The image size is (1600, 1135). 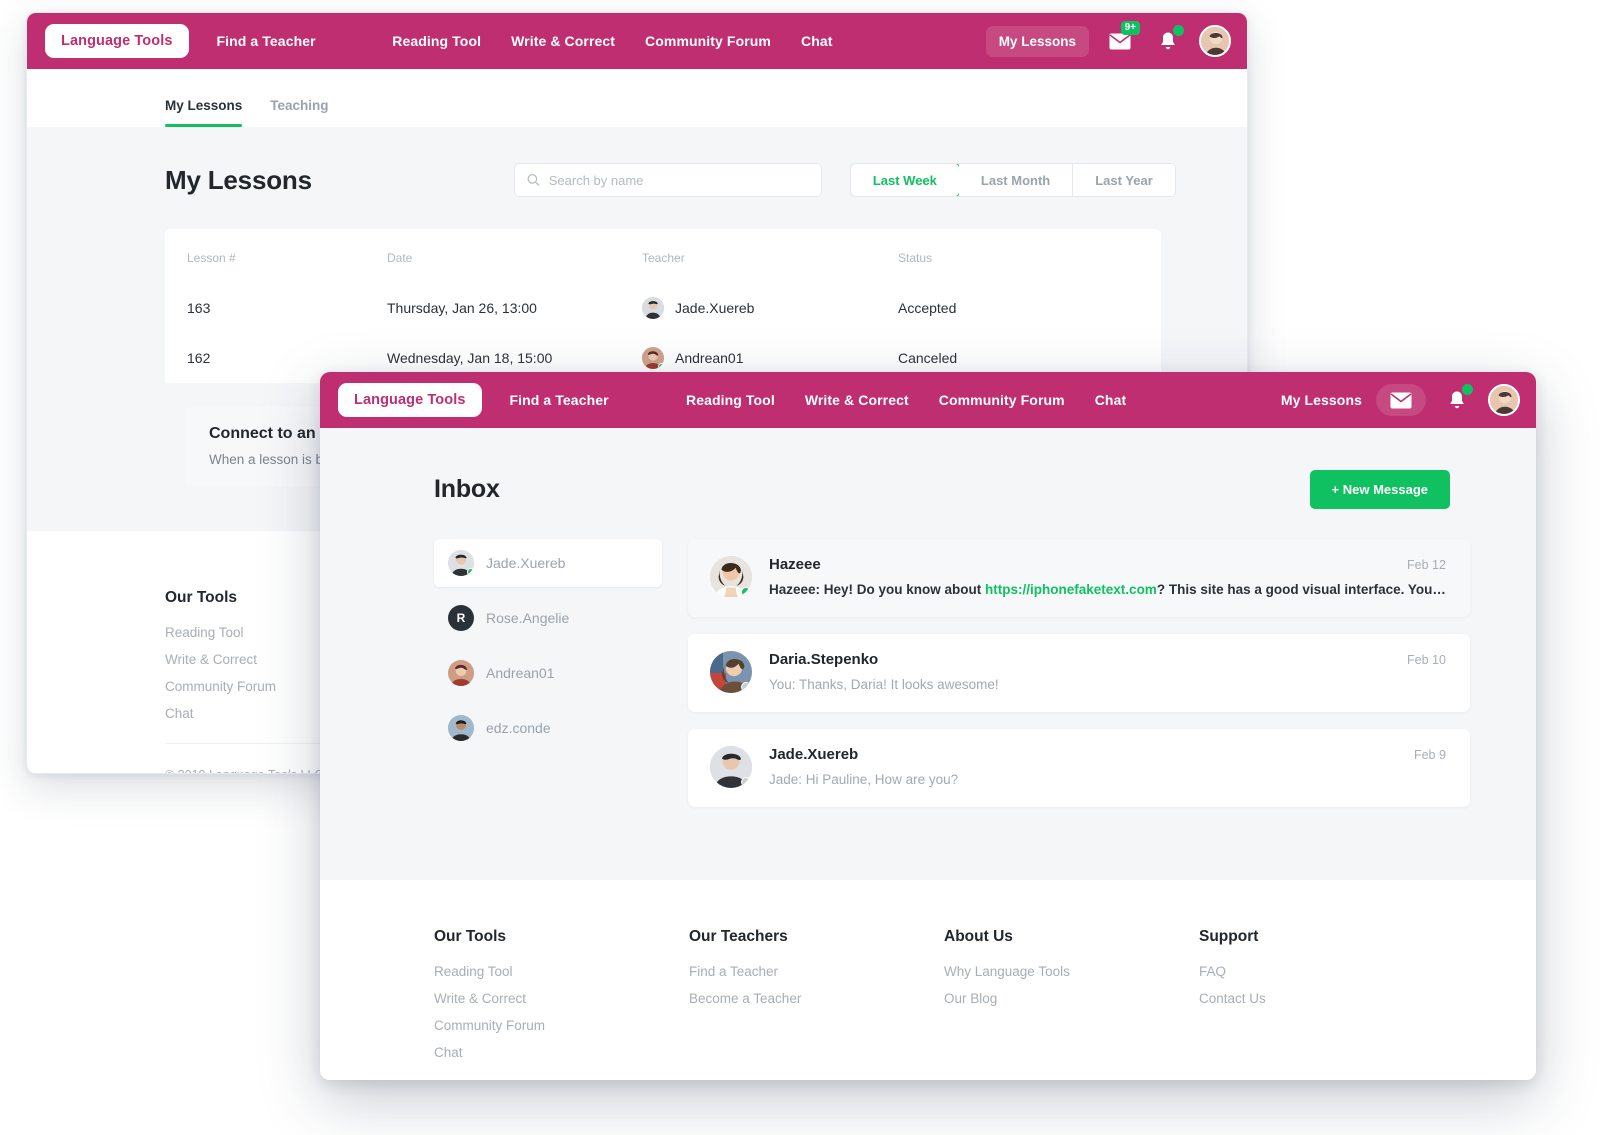 I want to click on nav-find-a-teacher-back: Find a Teacher, so click(x=266, y=41).